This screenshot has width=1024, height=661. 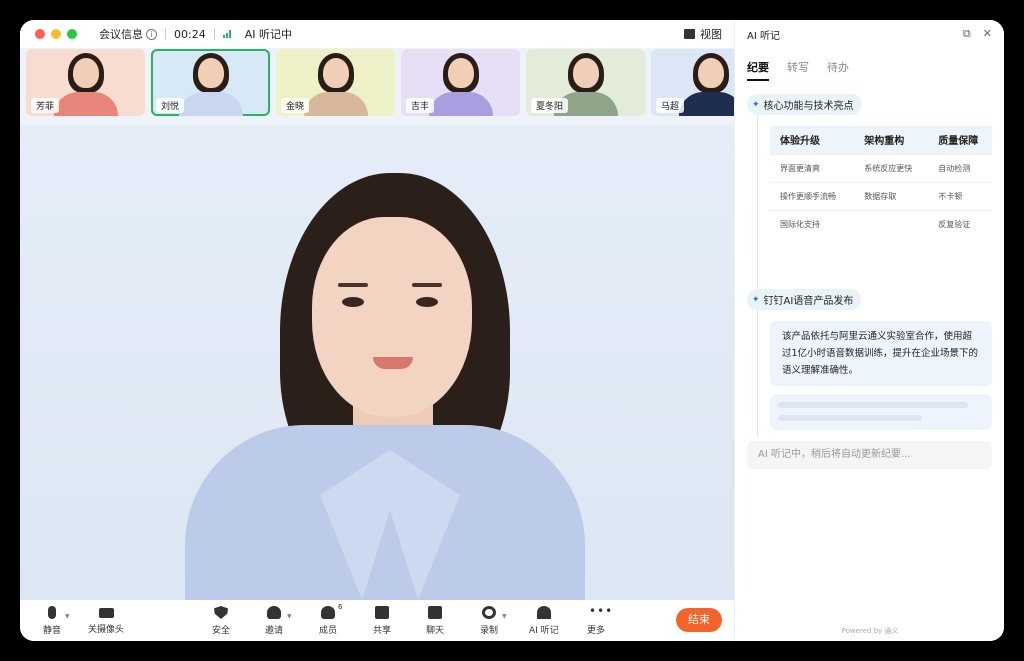 What do you see at coordinates (221, 612) in the screenshot?
I see `shield-icon` at bounding box center [221, 612].